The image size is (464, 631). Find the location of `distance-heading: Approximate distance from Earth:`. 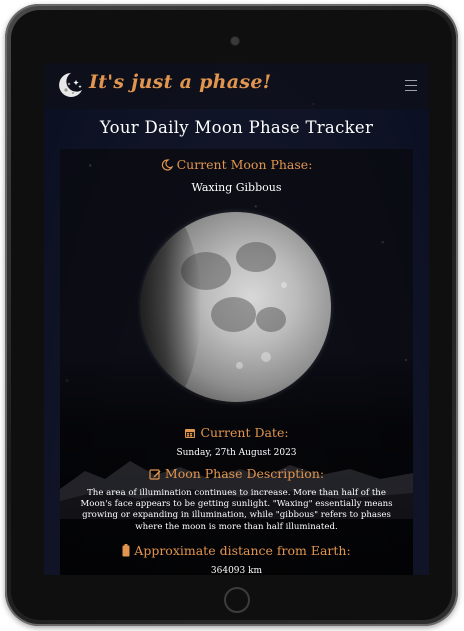

distance-heading: Approximate distance from Earth: is located at coordinates (236, 550).